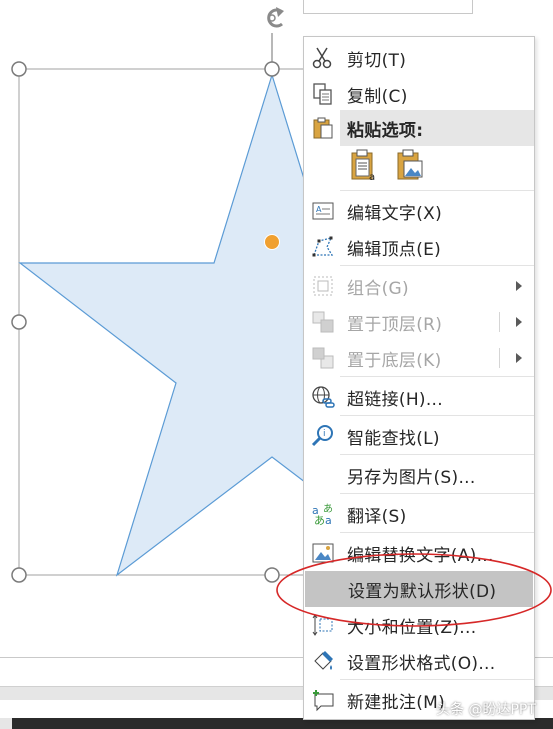 This screenshot has width=553, height=729. What do you see at coordinates (323, 625) in the screenshot?
I see `size-position-icon` at bounding box center [323, 625].